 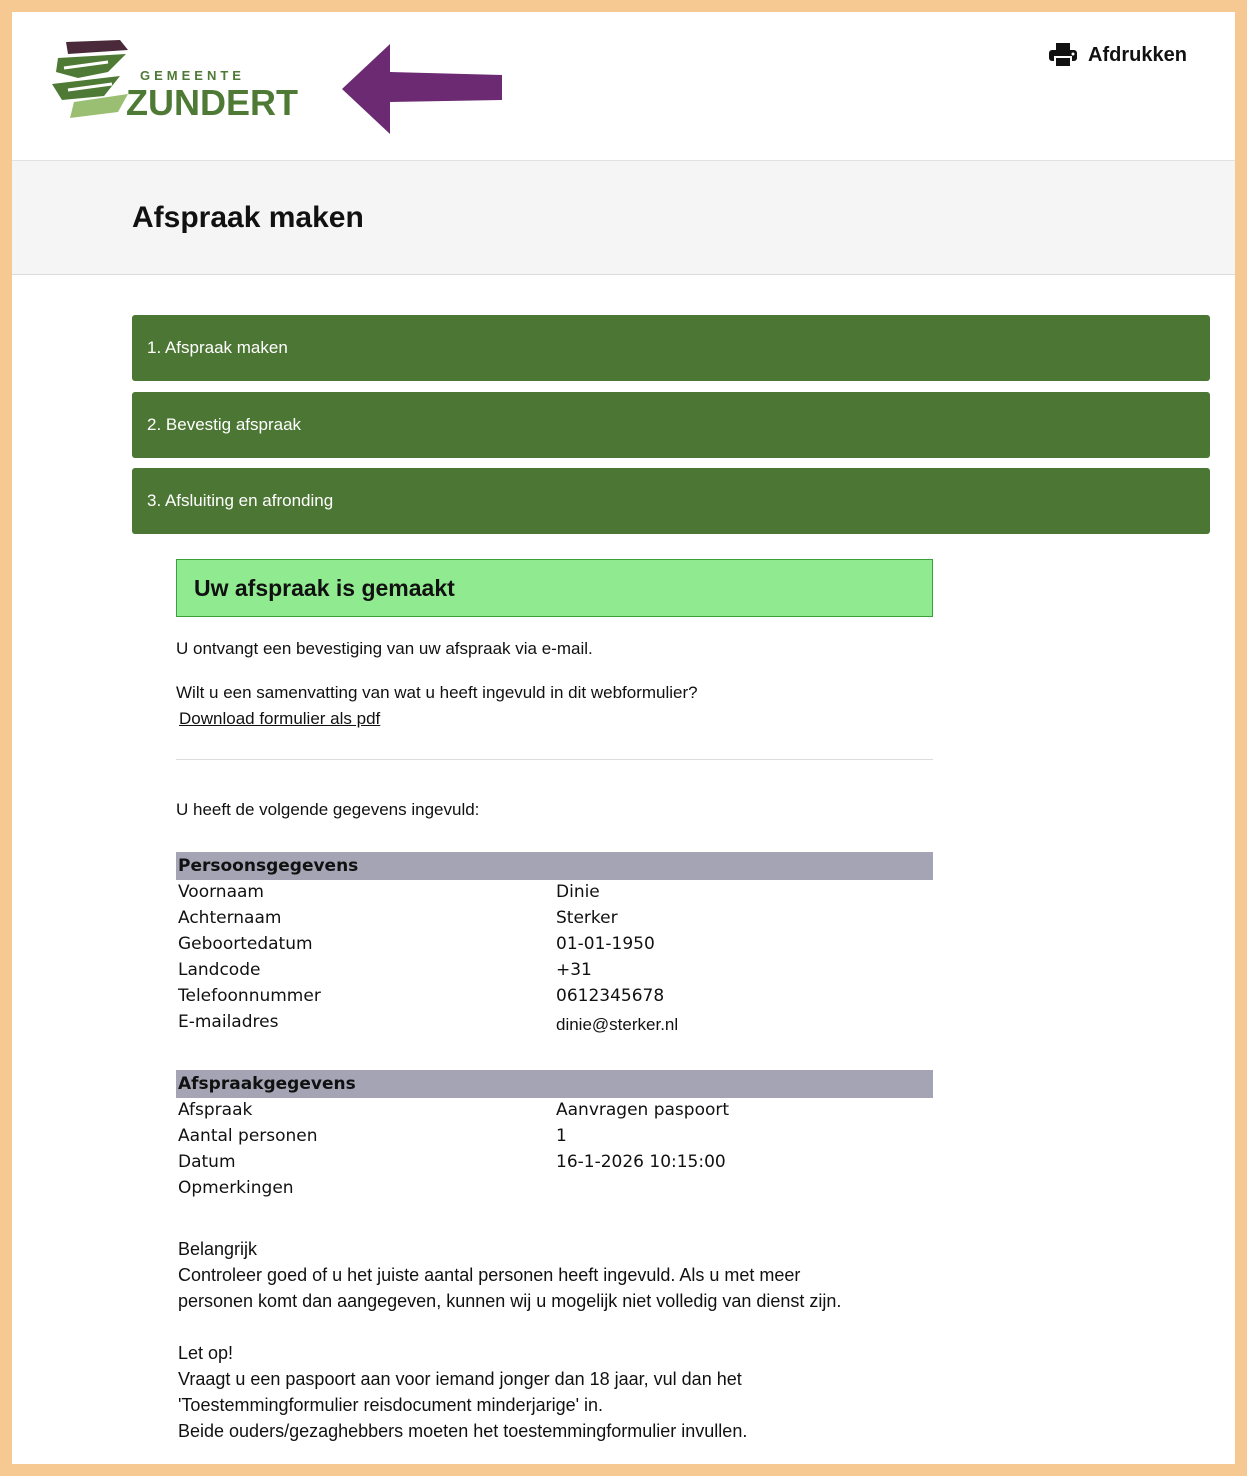 I want to click on header: GEMEENTE ZUNDERT Afdrukken, so click(x=623, y=86).